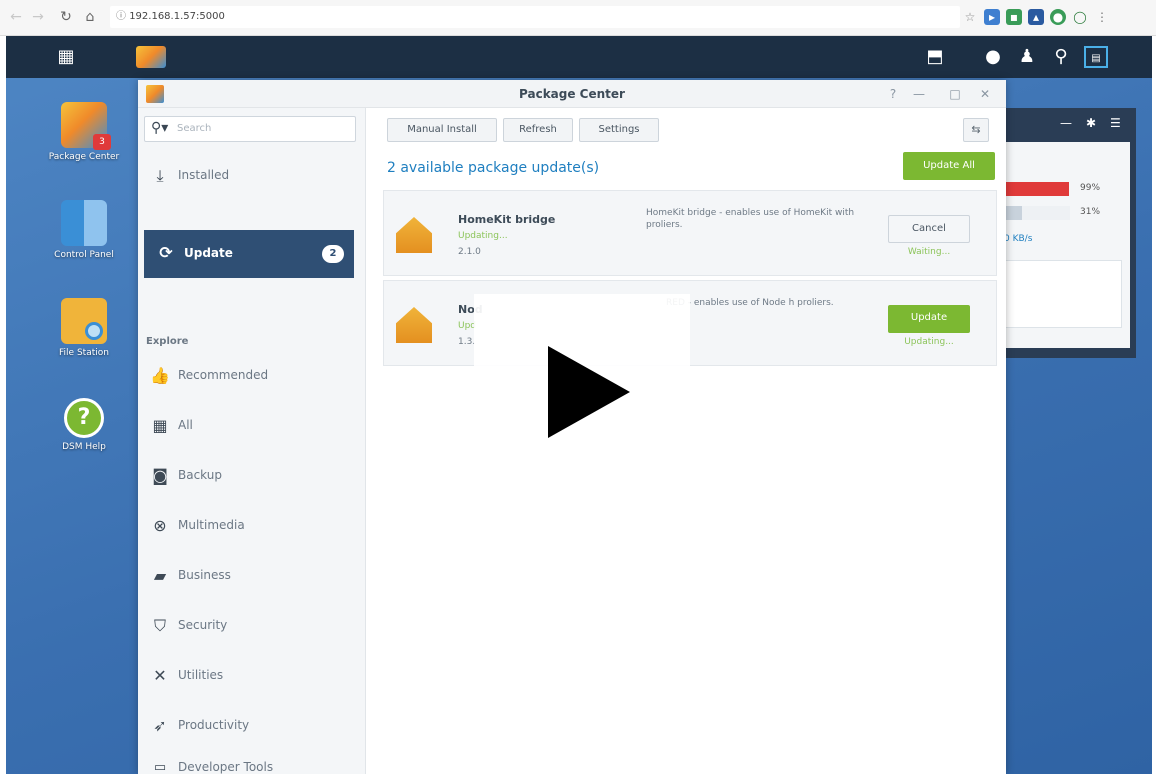  Describe the element at coordinates (160, 675) in the screenshot. I see `tools-icon: ✕` at that location.